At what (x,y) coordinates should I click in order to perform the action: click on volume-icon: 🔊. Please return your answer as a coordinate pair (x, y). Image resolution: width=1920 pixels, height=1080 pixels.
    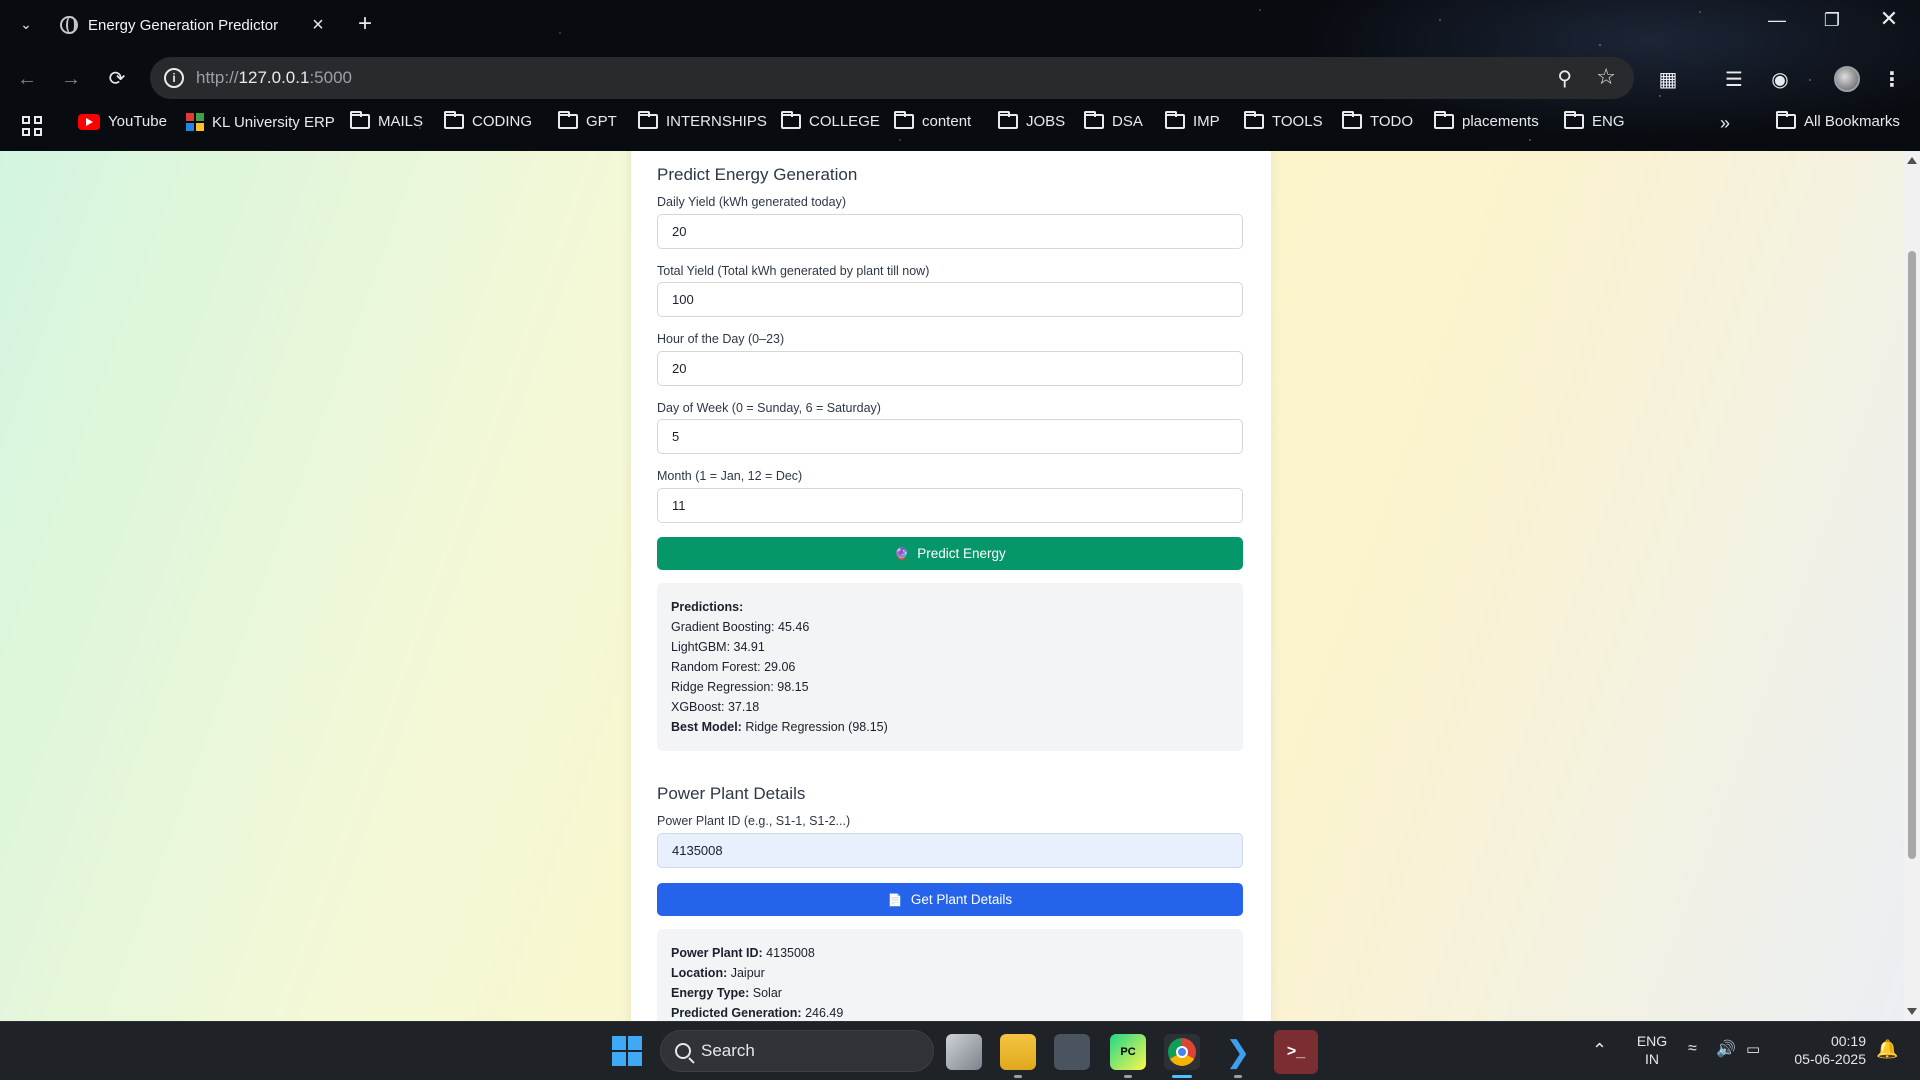
    Looking at the image, I should click on (1726, 1049).